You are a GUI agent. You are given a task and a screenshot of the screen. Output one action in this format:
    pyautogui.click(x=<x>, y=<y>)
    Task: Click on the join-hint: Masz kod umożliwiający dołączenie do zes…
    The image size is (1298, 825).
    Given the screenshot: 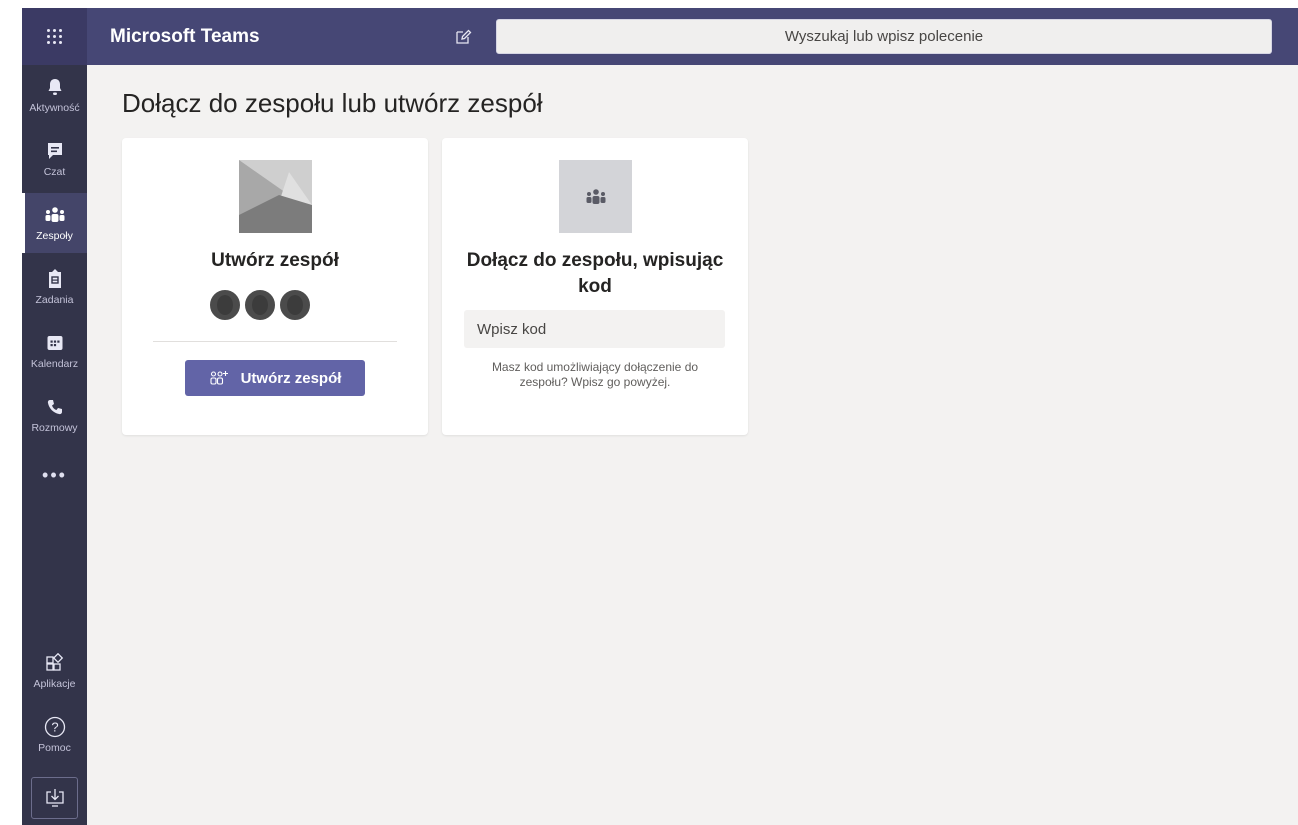 What is the action you would take?
    pyautogui.click(x=595, y=374)
    